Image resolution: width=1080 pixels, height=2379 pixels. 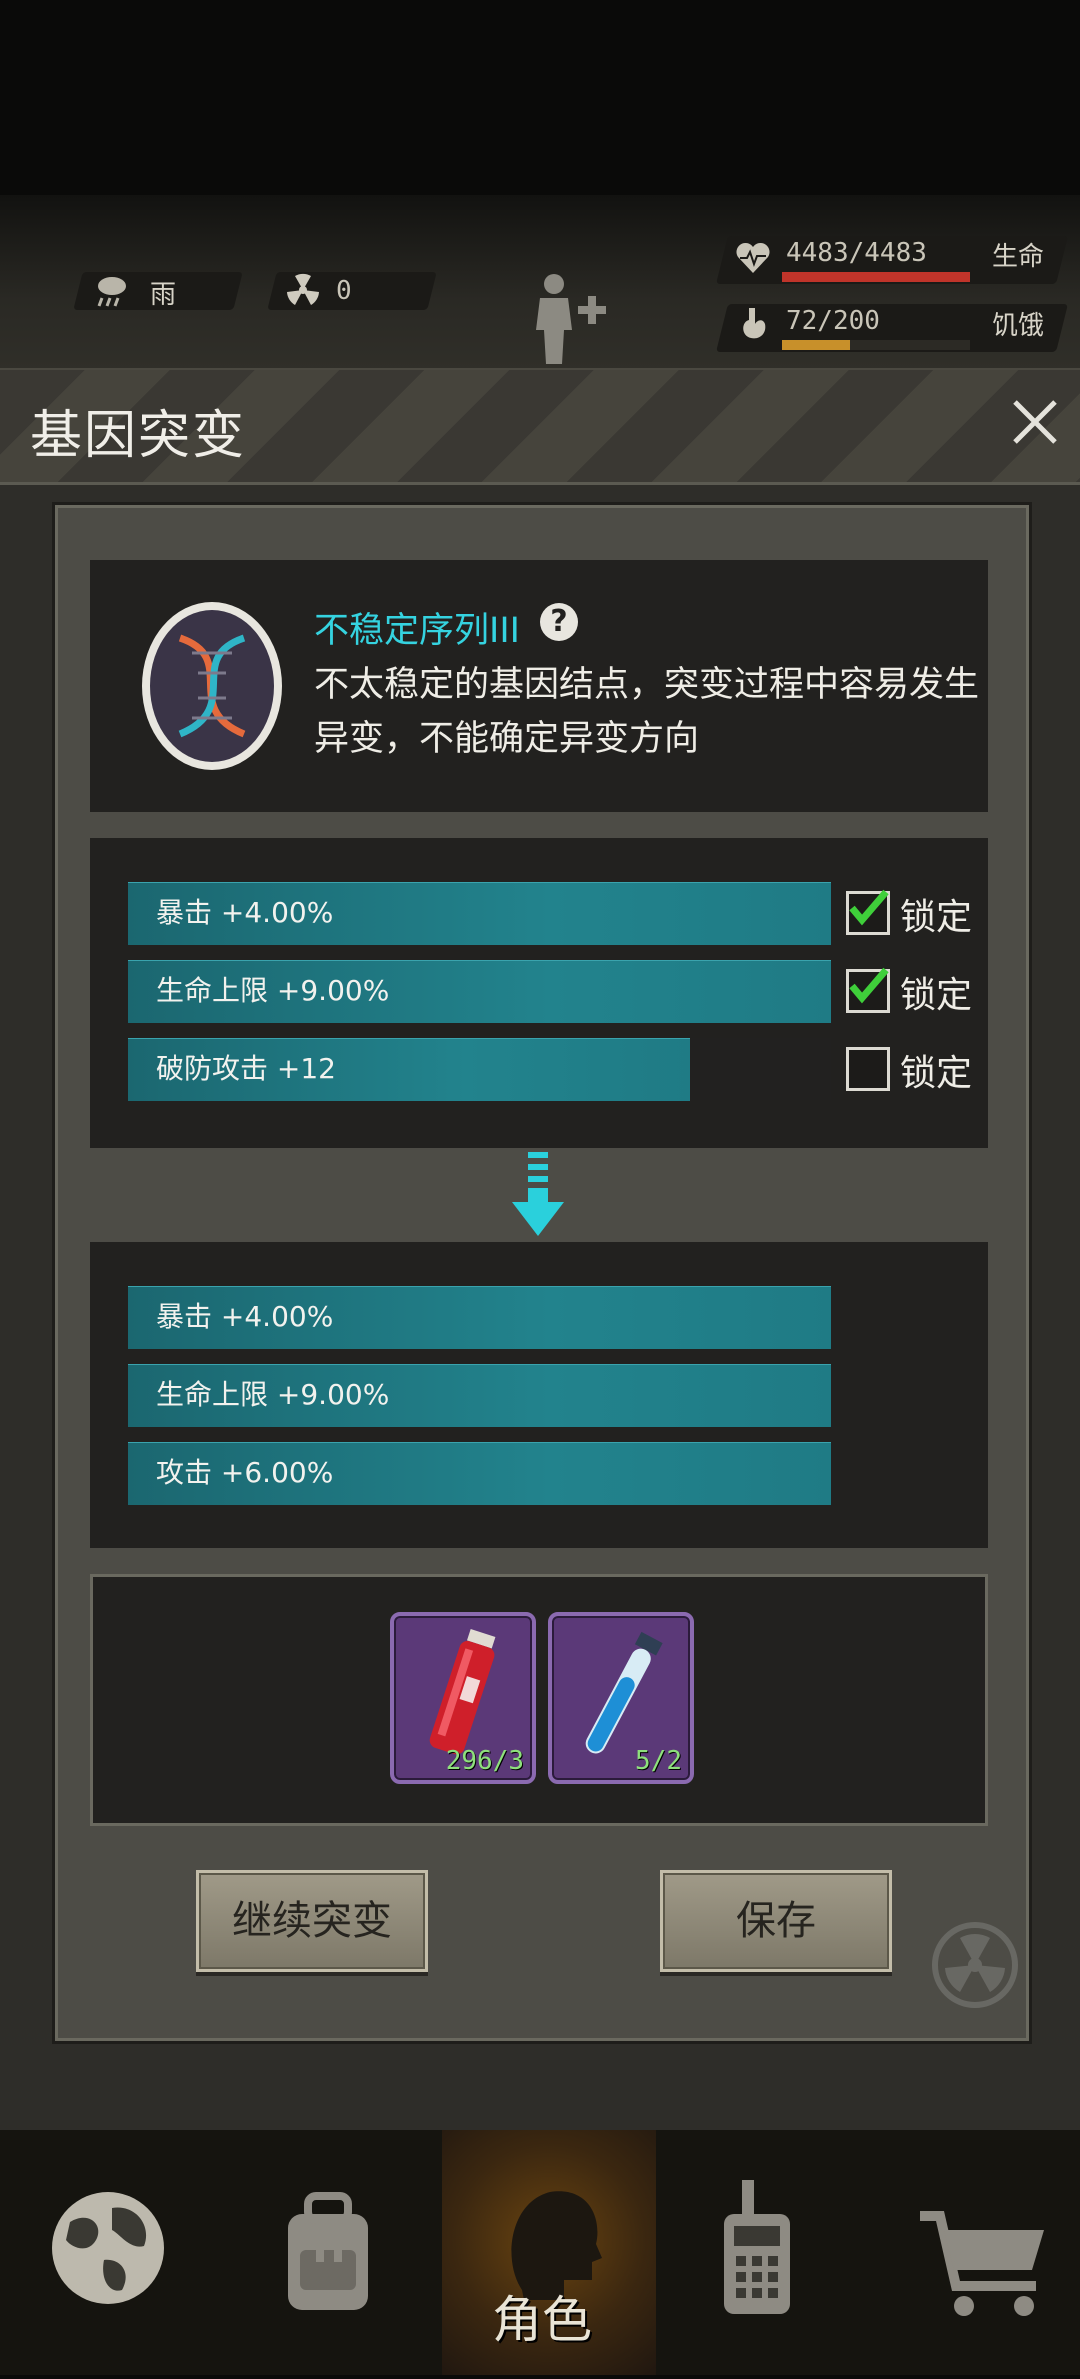 I want to click on health-bar-fill, so click(x=876, y=277).